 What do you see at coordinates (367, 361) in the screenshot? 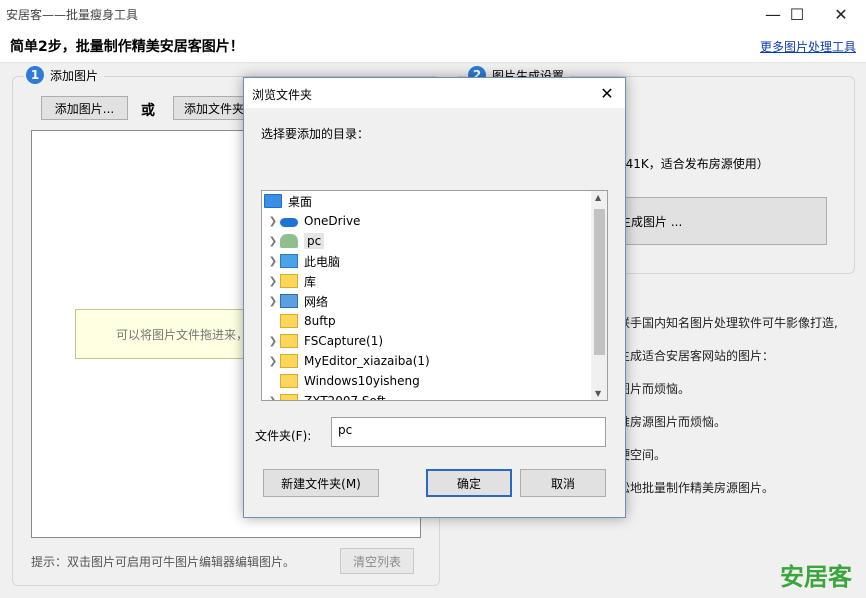
I see `tree-item-label: MyEditor_xiazaiba(1)` at bounding box center [367, 361].